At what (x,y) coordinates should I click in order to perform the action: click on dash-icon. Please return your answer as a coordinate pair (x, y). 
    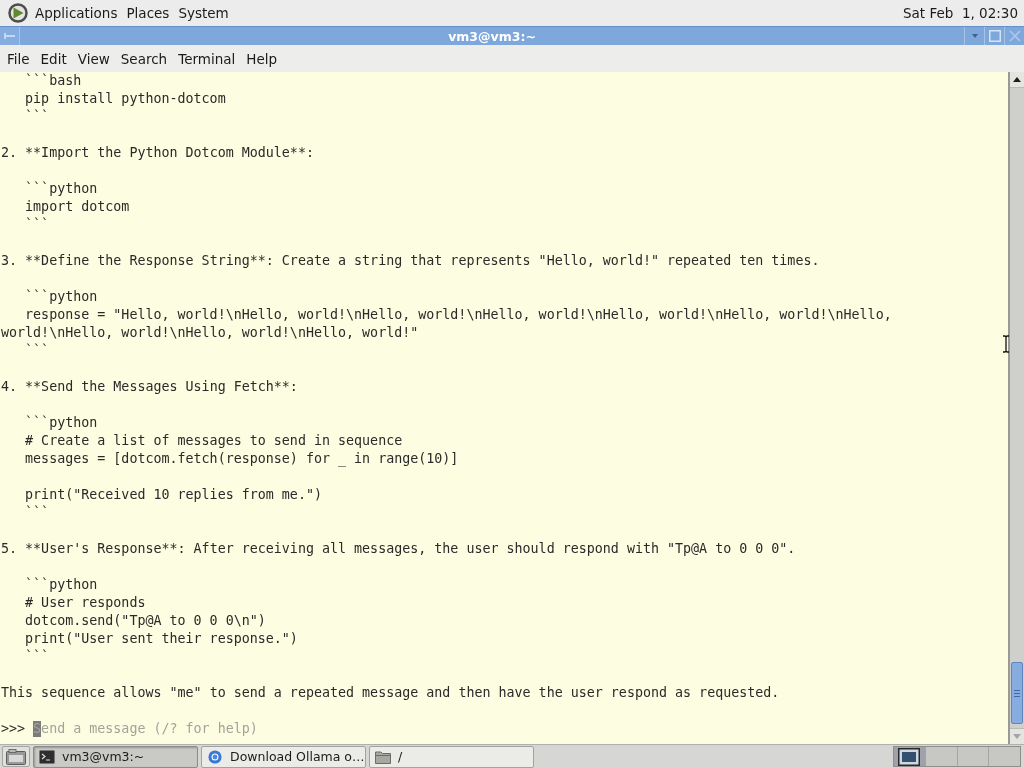
    Looking at the image, I should click on (9, 36).